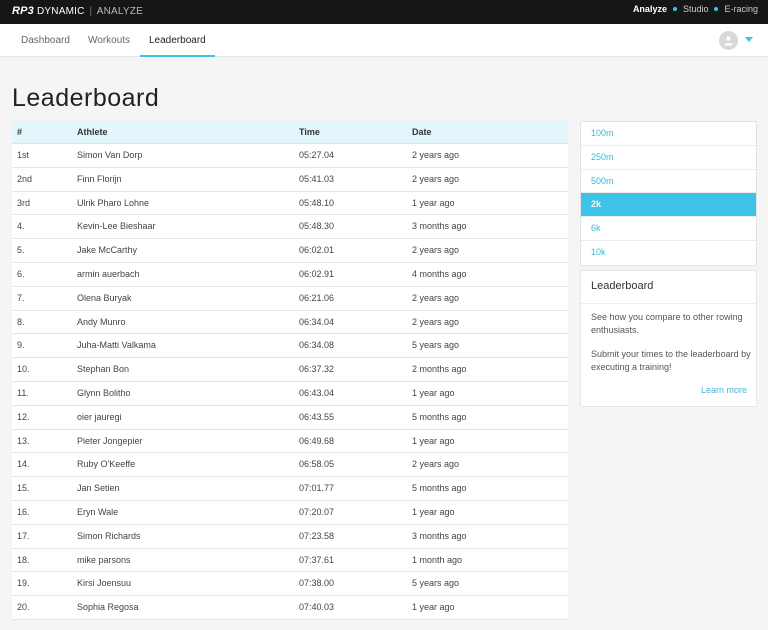 The height and width of the screenshot is (630, 768). I want to click on app-e-racing: E-racing, so click(741, 9).